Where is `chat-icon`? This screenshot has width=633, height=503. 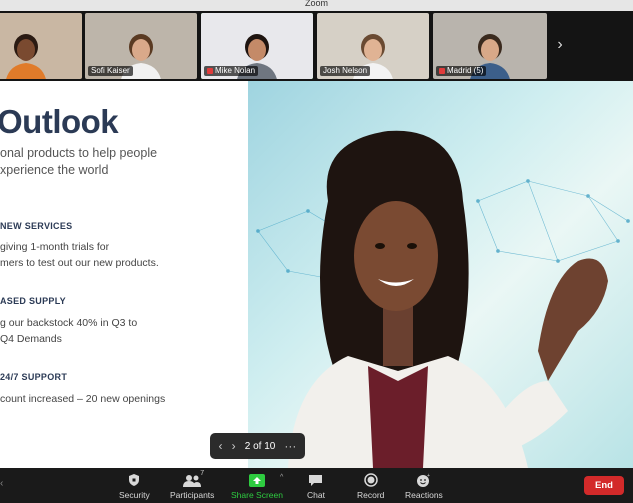
chat-icon is located at coordinates (315, 480).